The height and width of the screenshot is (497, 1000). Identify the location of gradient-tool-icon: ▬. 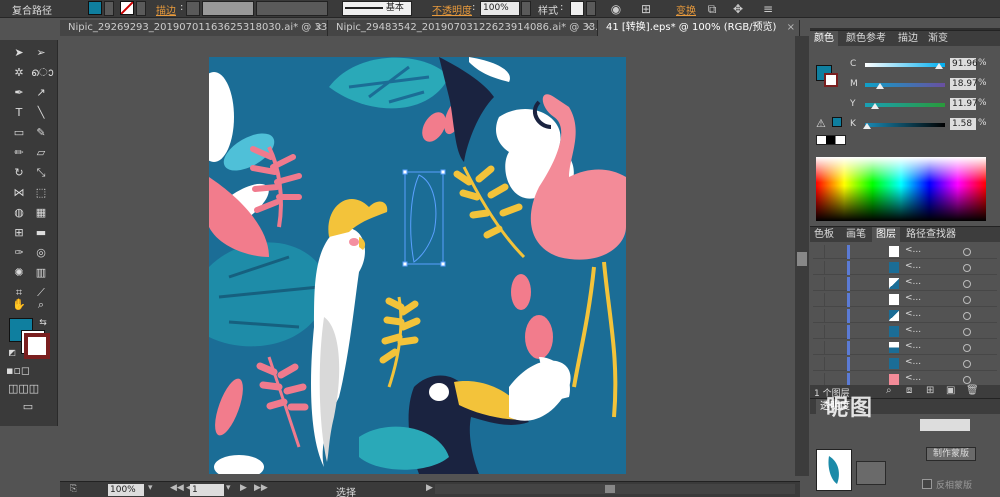
(41, 233).